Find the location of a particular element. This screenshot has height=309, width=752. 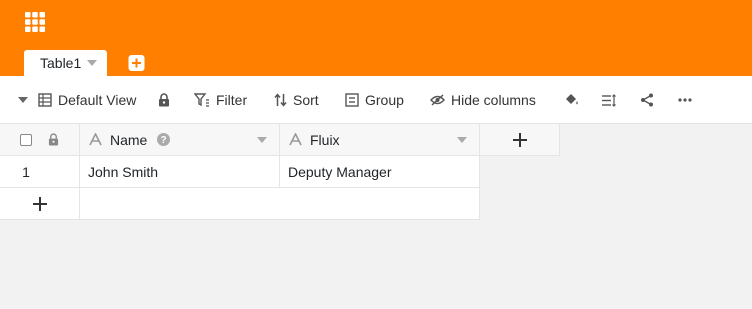

add-table-icon is located at coordinates (136, 63).